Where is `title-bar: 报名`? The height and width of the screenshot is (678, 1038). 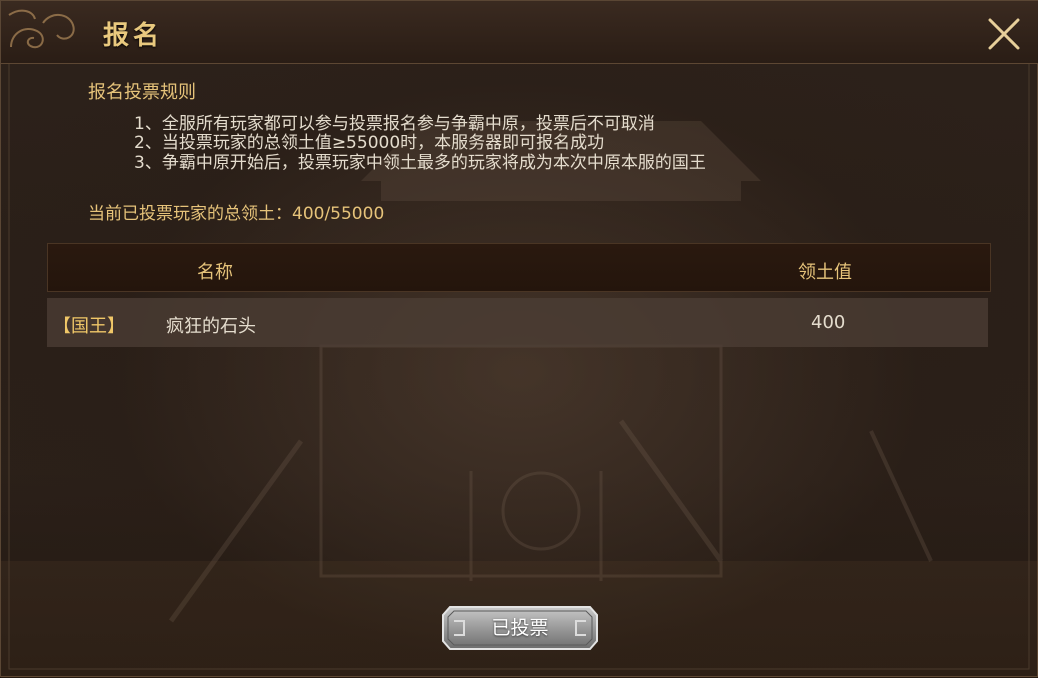 title-bar: 报名 is located at coordinates (519, 32).